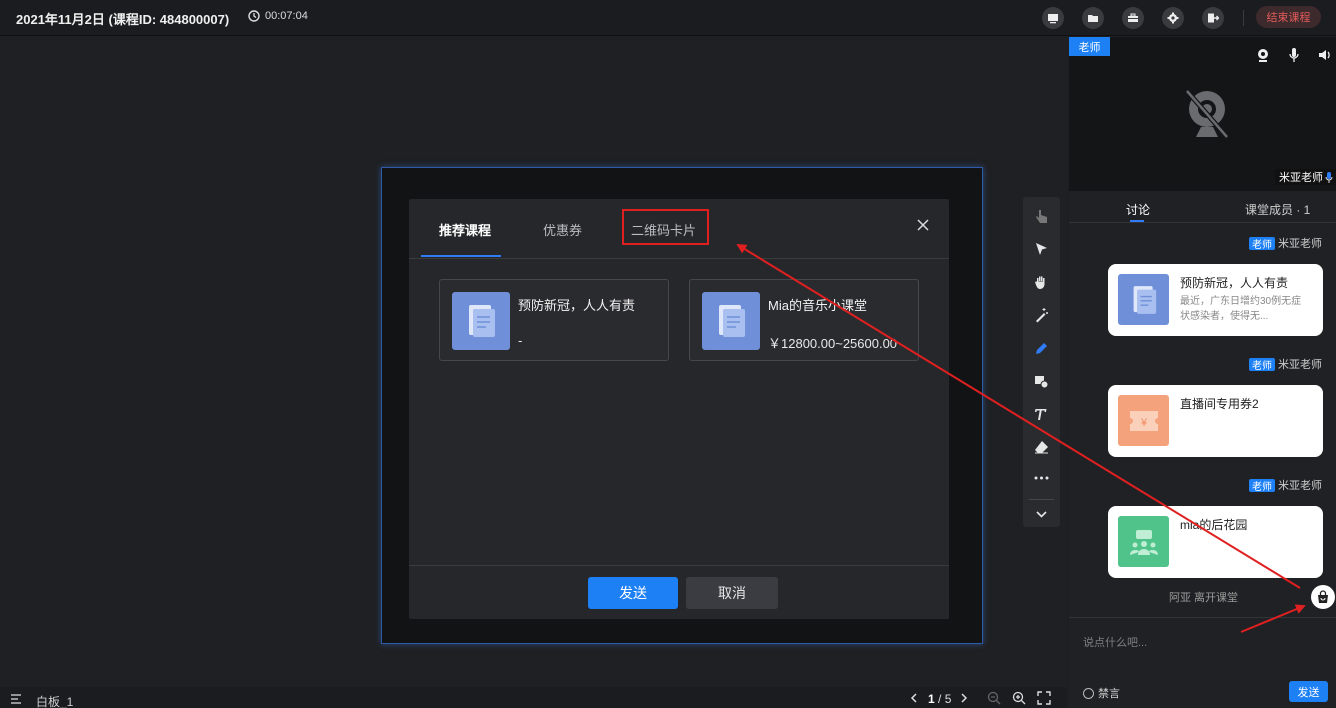 Image resolution: width=1336 pixels, height=708 pixels. I want to click on chat-send-button: 发送, so click(1308, 691).